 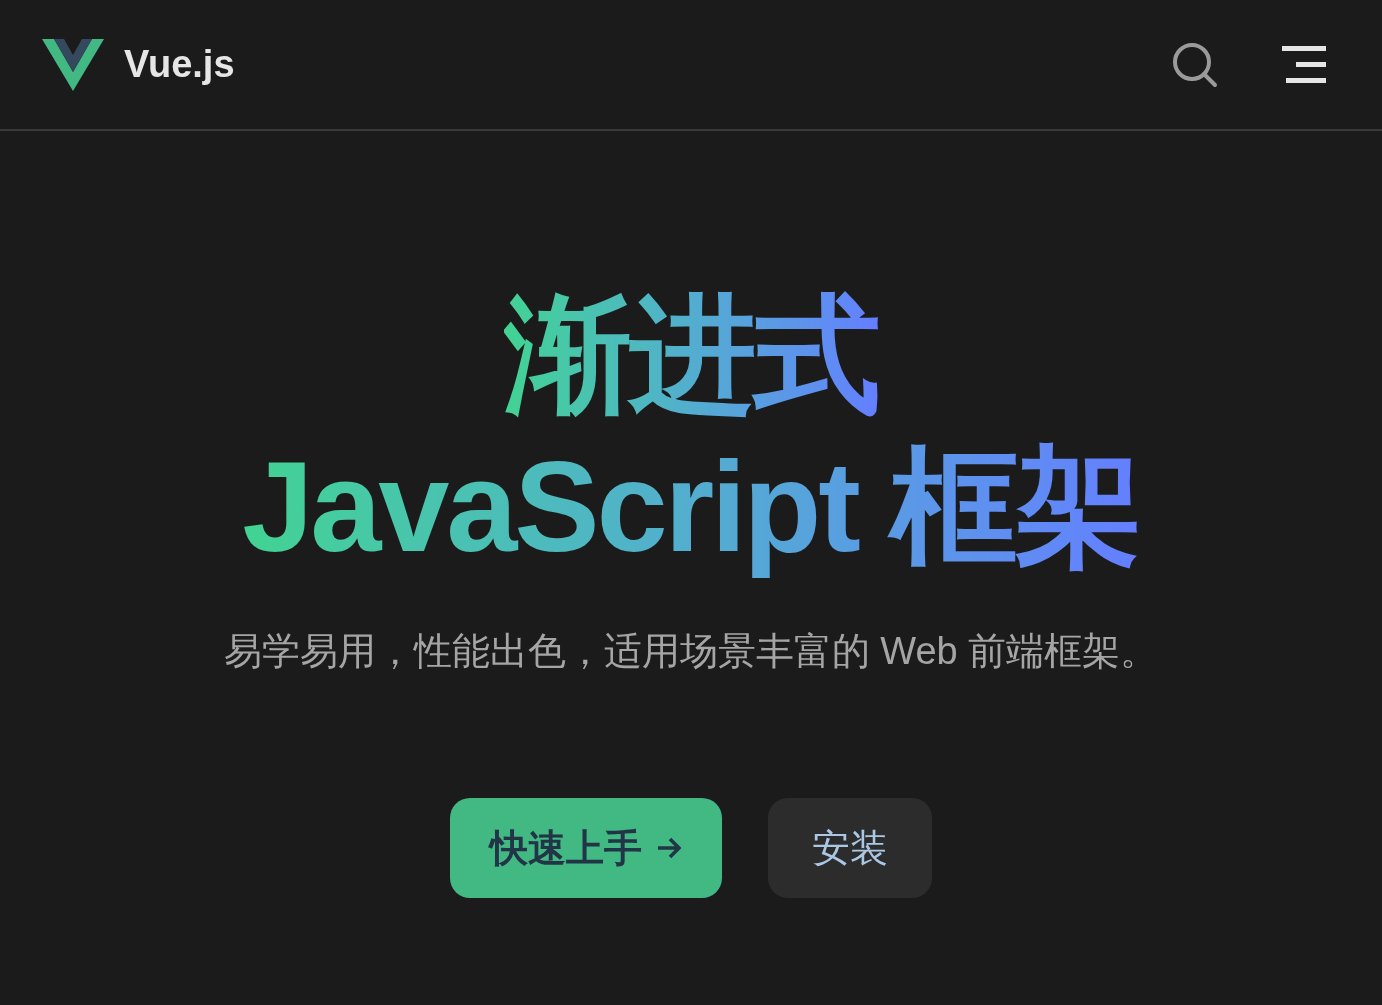 What do you see at coordinates (586, 848) in the screenshot?
I see `get-started-button: 快速上手` at bounding box center [586, 848].